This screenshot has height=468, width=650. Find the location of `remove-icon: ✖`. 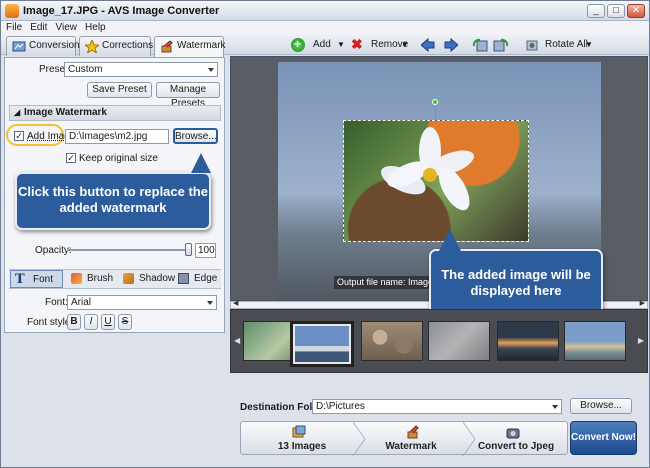

remove-icon: ✖ is located at coordinates (357, 44).